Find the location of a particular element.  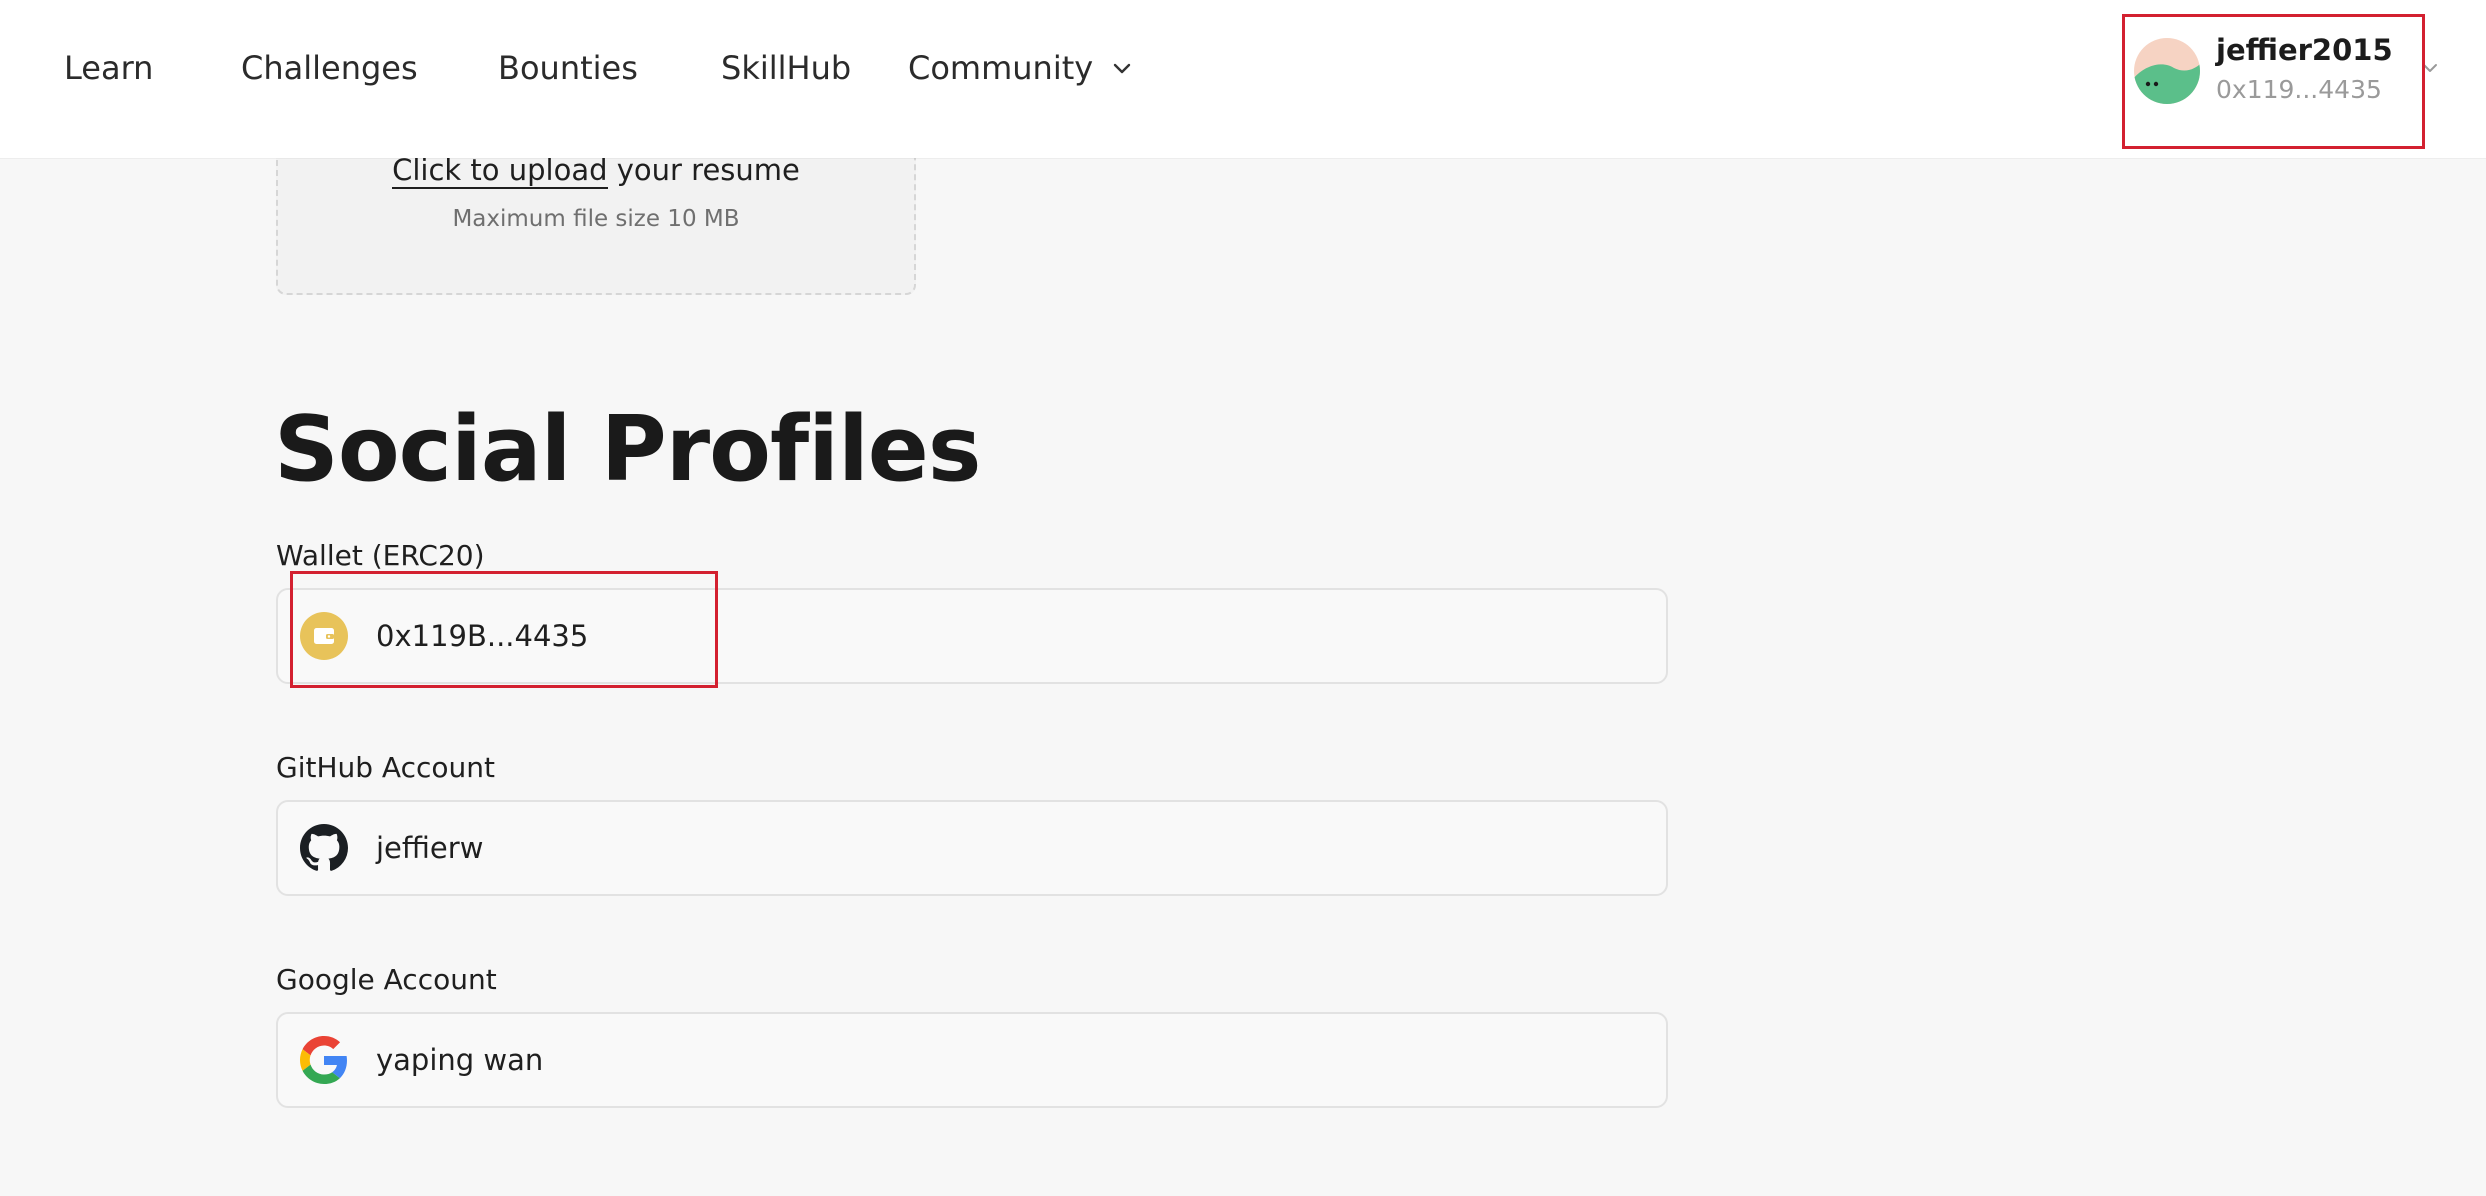

user-wallet-address: 0x119...4435 is located at coordinates (2299, 89).